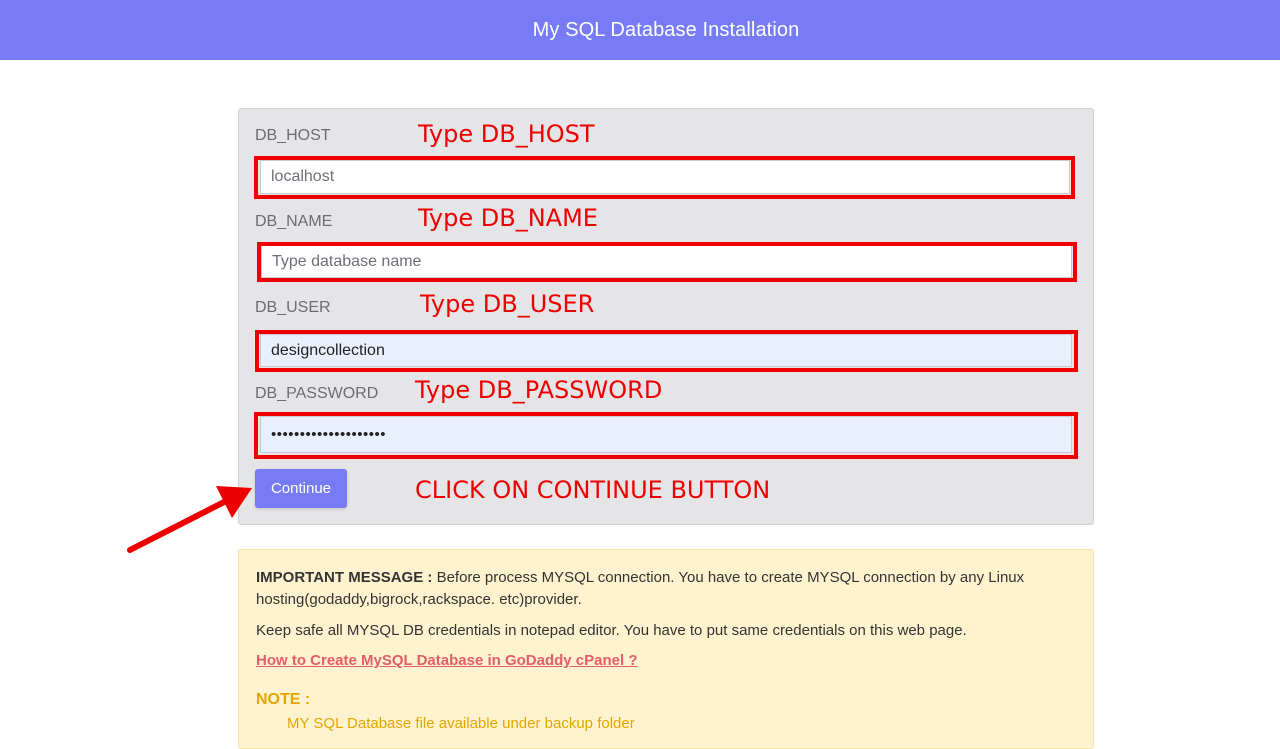 The image size is (1280, 749). I want to click on db-host-label: DB_HOST, so click(293, 135).